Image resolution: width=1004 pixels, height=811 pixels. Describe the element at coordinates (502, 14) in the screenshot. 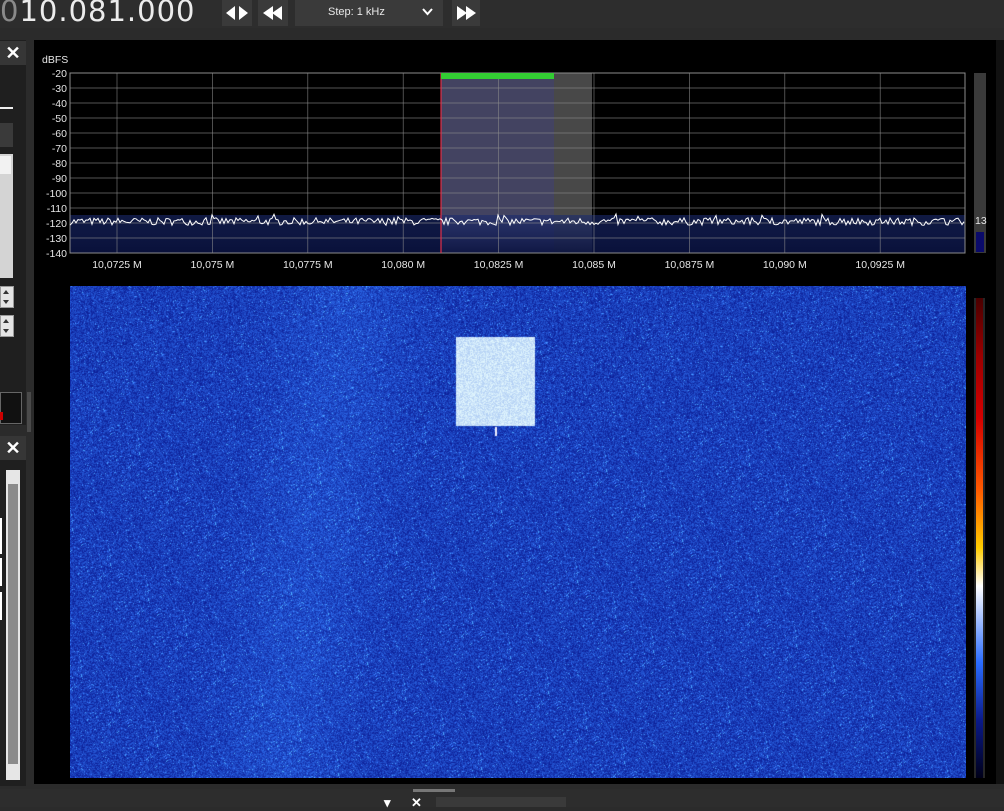

I see `toolbar: 010.081.000 Step: 1 kHz` at that location.